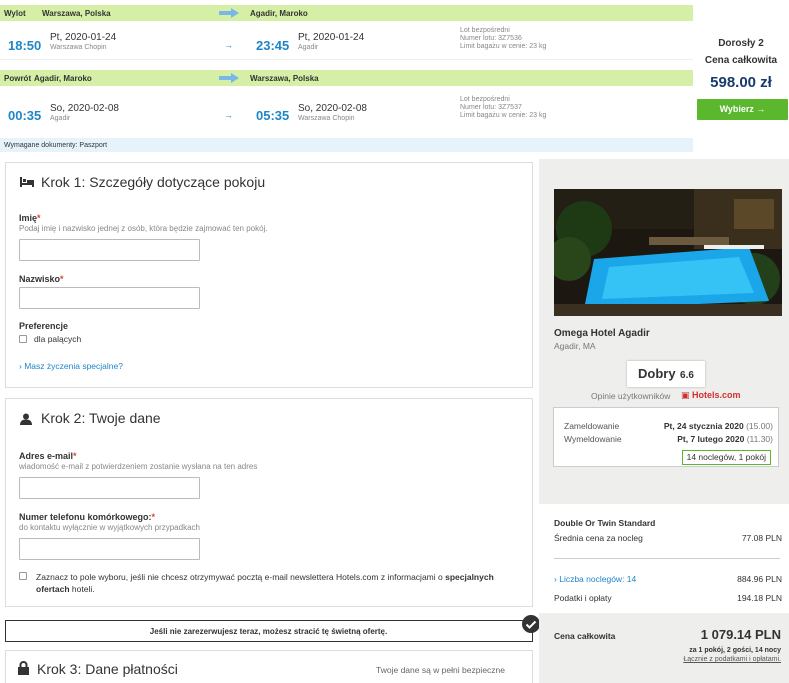  I want to click on hotel-total-label: Cena całkowita, so click(585, 636).